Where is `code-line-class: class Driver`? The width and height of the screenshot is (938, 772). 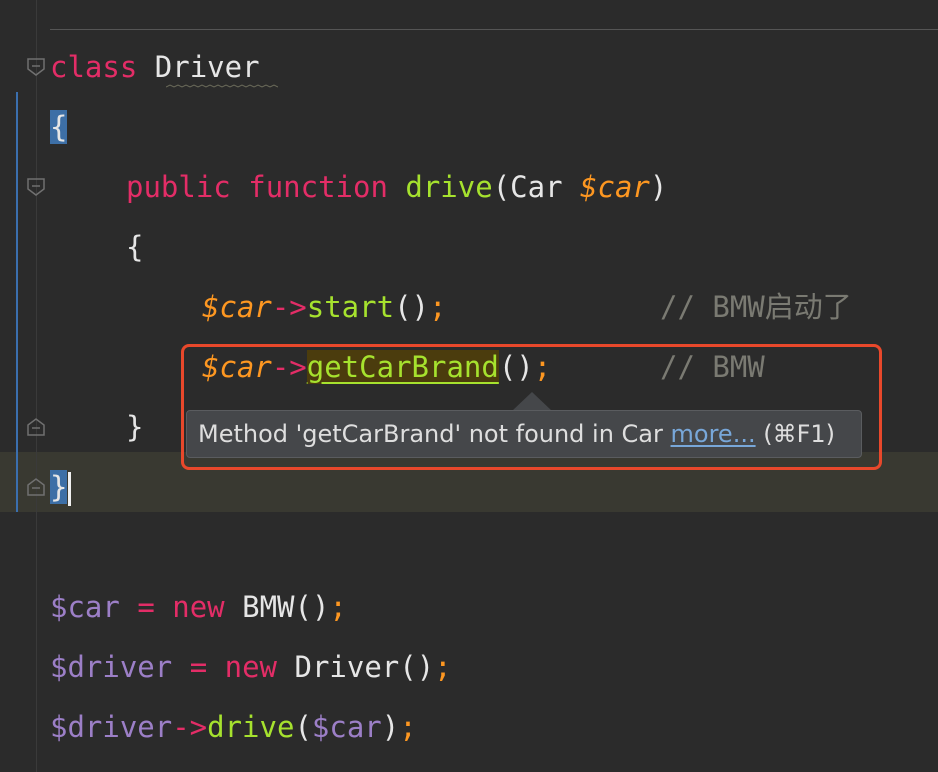 code-line-class: class Driver is located at coordinates (155, 67).